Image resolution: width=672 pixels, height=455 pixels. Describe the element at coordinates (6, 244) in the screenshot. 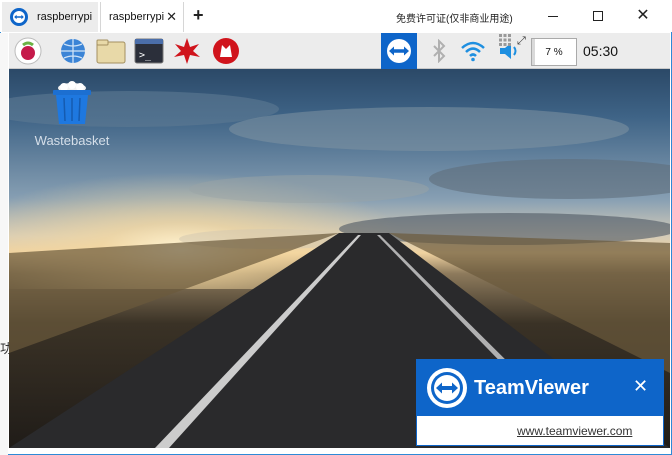

I see `left-margin: 功` at that location.